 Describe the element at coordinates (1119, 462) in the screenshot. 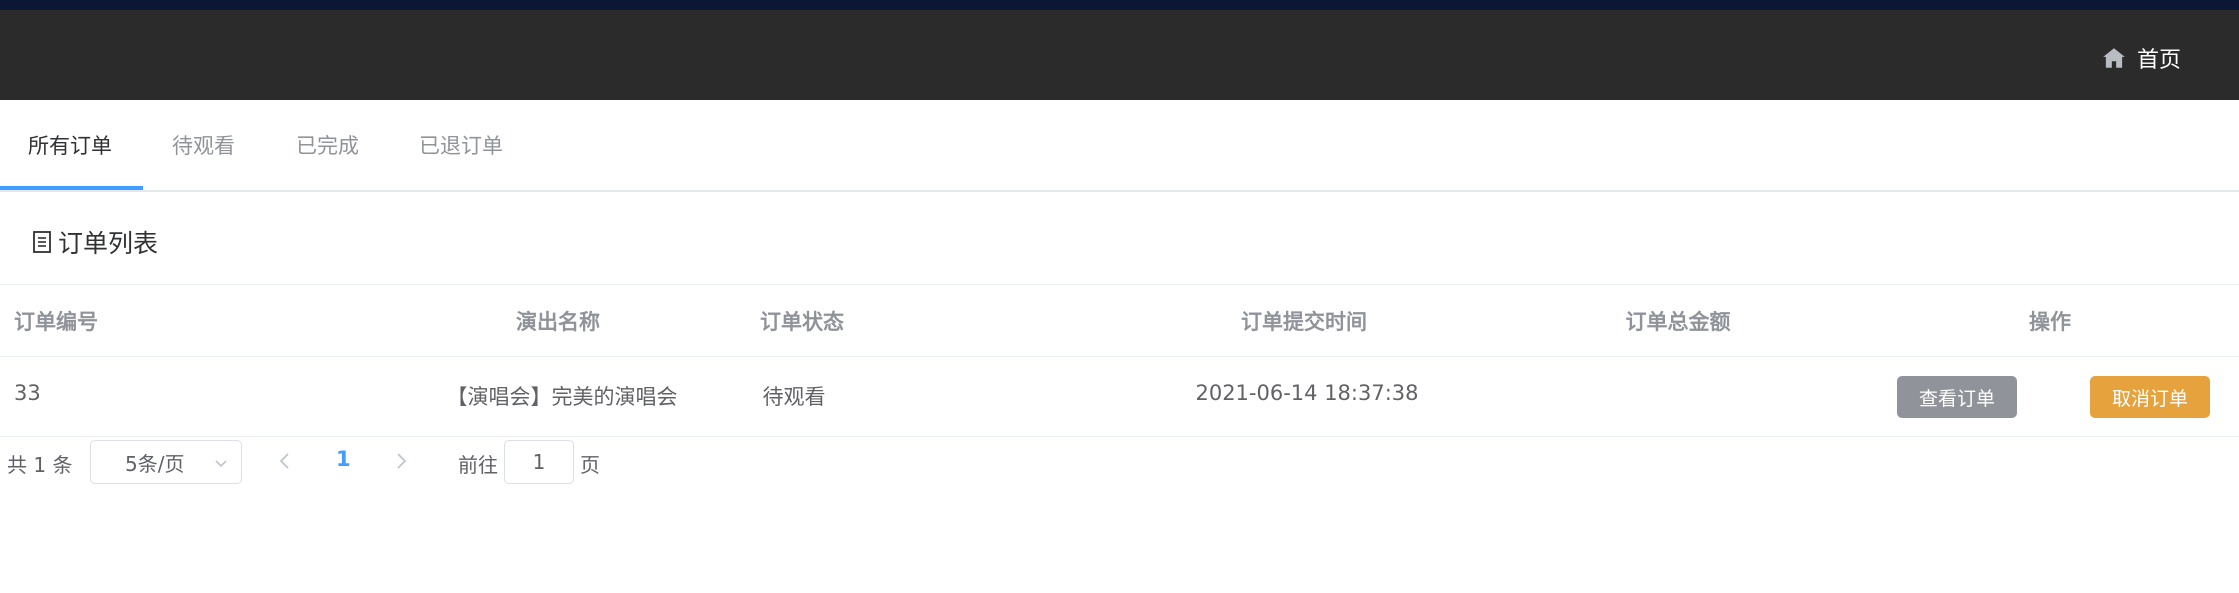

I see `pagination: 共 1 条 5条/页 1 前往 页` at that location.